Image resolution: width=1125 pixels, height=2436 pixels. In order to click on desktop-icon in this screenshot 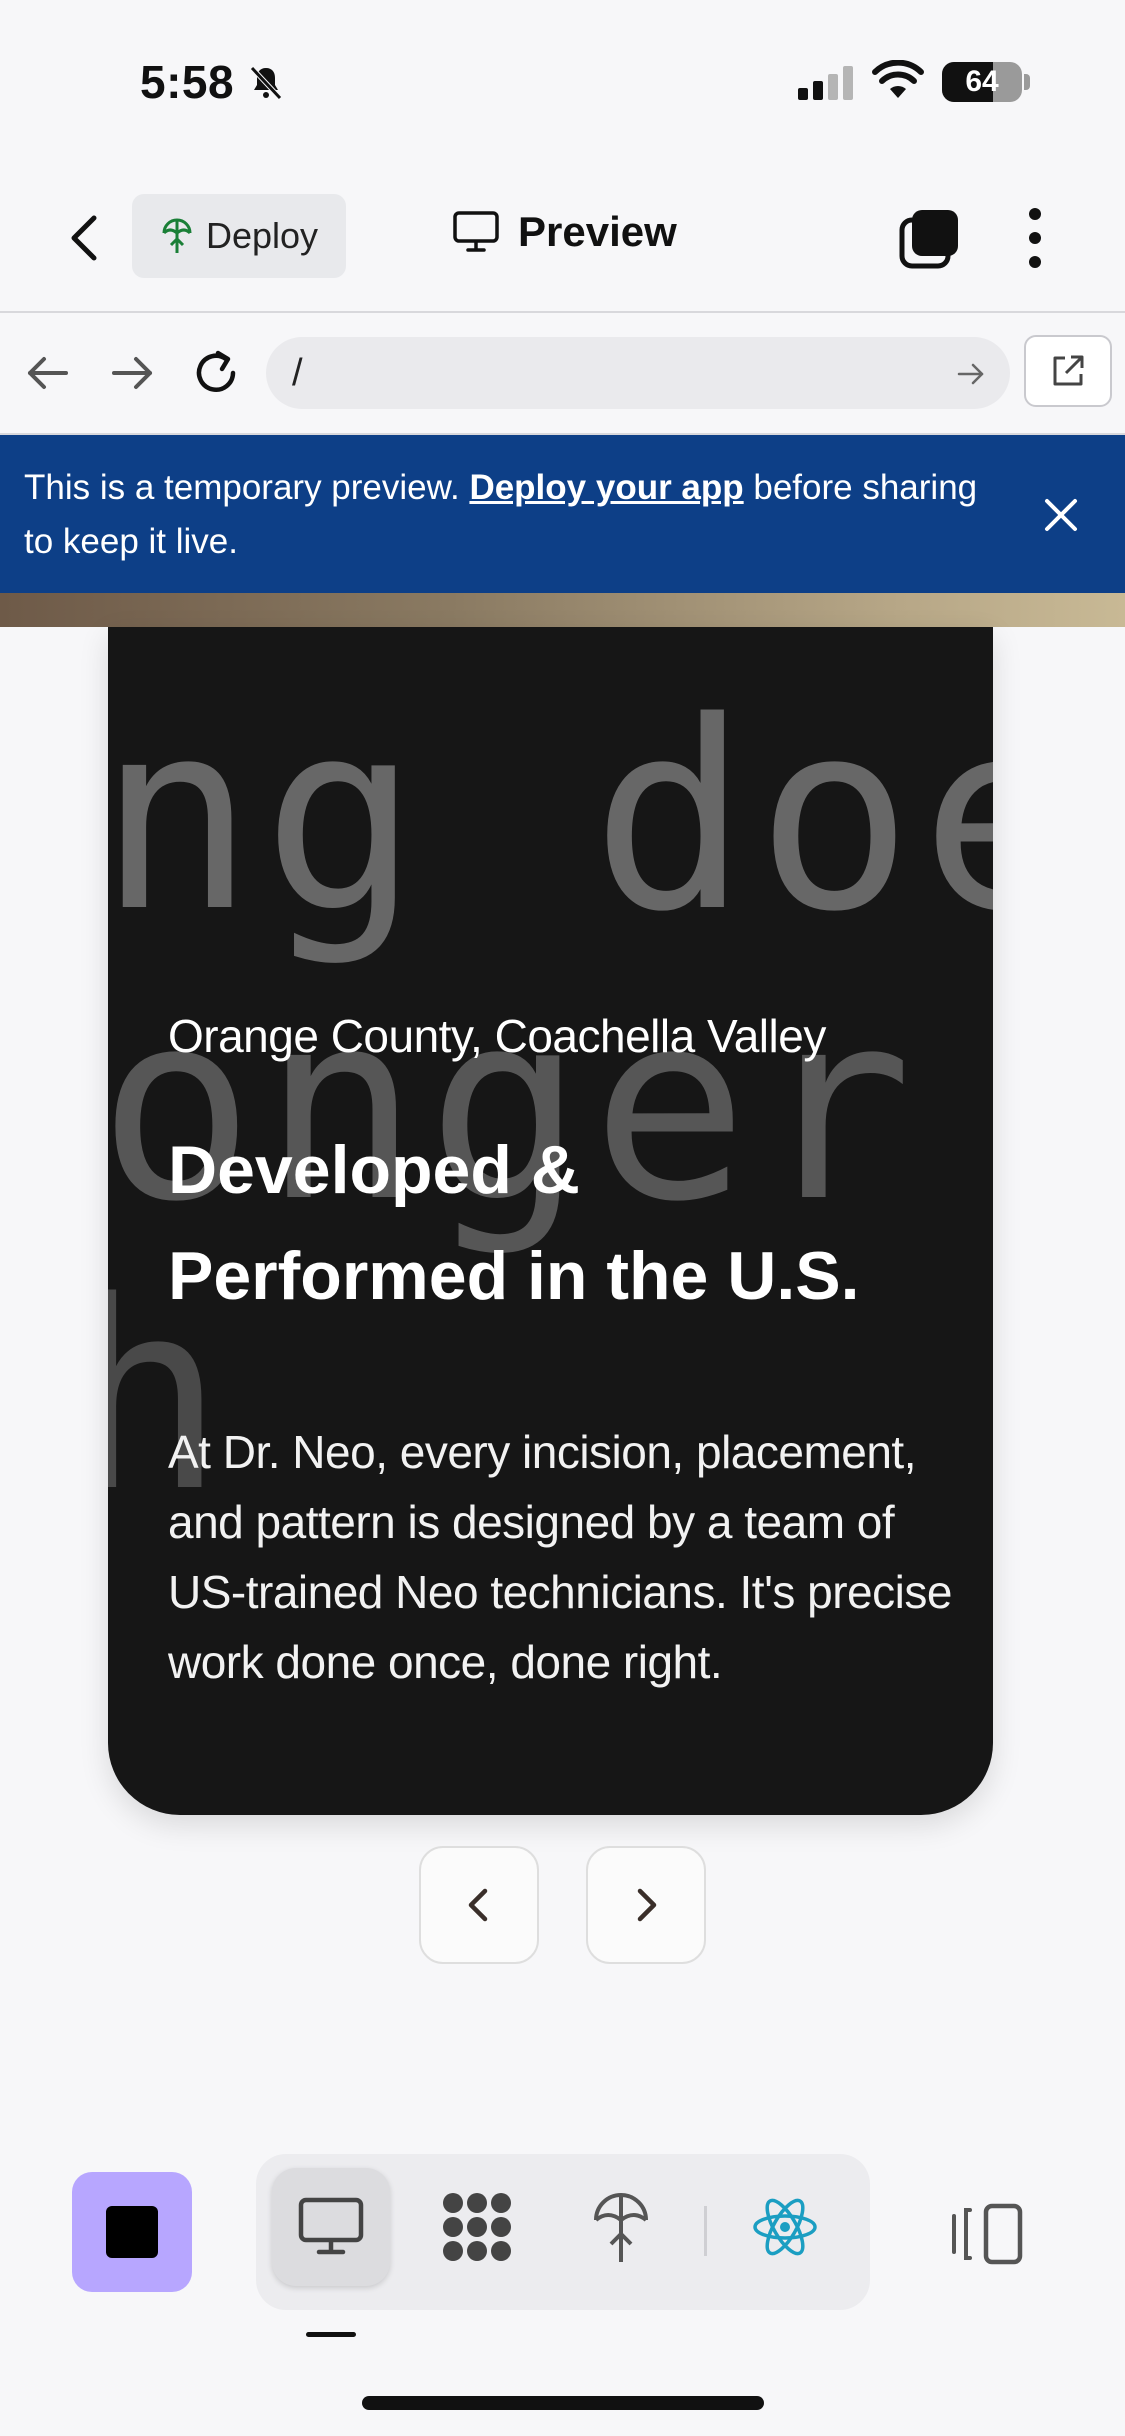, I will do `click(331, 2226)`.